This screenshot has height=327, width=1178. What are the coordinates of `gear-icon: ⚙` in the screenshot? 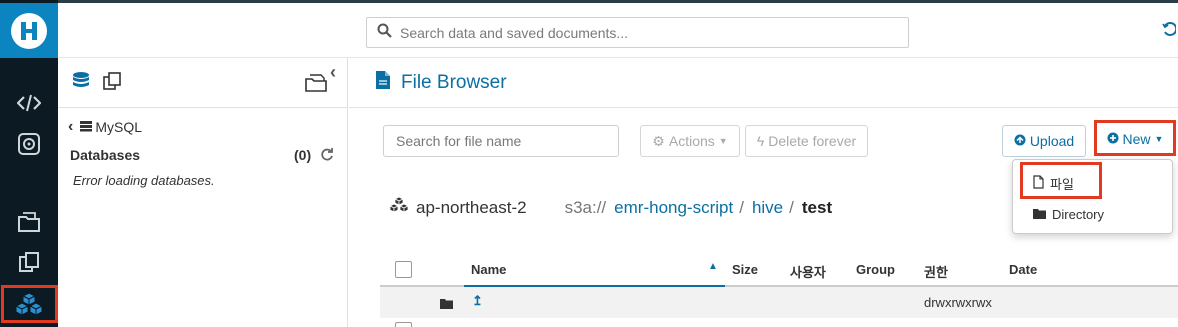 It's located at (658, 140).